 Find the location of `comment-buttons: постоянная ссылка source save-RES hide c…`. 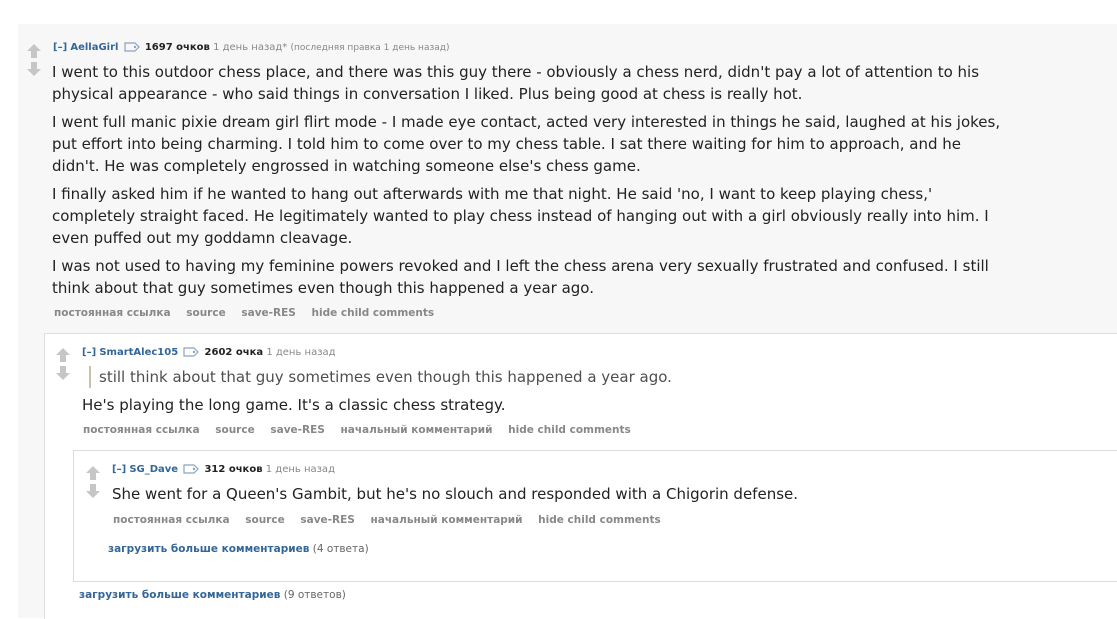

comment-buttons: постоянная ссылка source save-RES hide c… is located at coordinates (250, 313).